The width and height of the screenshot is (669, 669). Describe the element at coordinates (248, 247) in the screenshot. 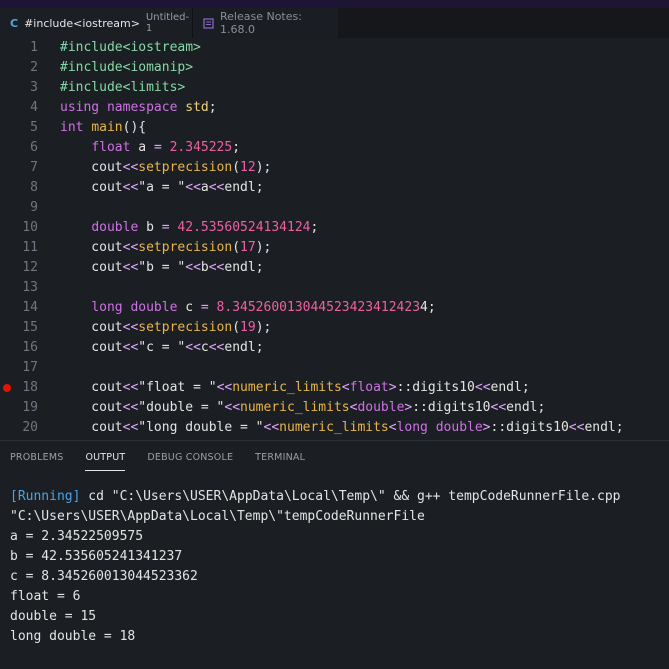

I see `code-token: 17` at that location.